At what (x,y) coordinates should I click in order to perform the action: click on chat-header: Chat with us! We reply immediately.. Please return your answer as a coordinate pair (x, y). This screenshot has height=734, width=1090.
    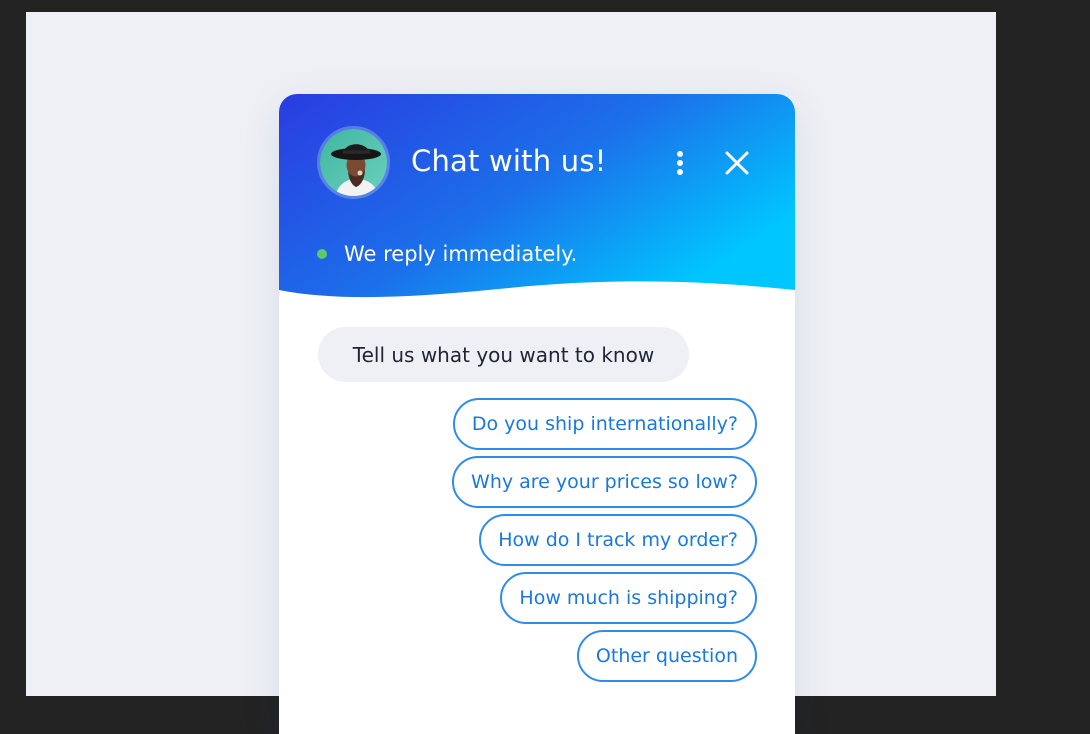
    Looking at the image, I should click on (537, 200).